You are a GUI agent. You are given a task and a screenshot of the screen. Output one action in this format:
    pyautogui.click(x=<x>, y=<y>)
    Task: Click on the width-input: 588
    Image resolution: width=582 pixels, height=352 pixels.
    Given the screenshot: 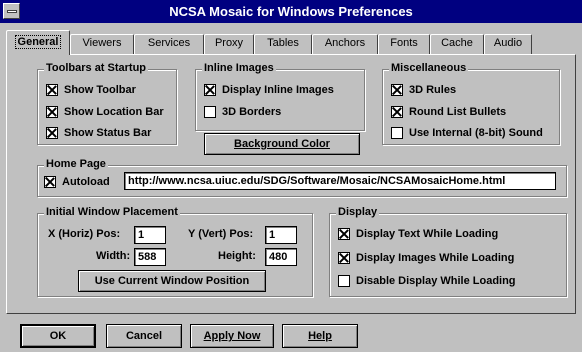 What is the action you would take?
    pyautogui.click(x=150, y=257)
    